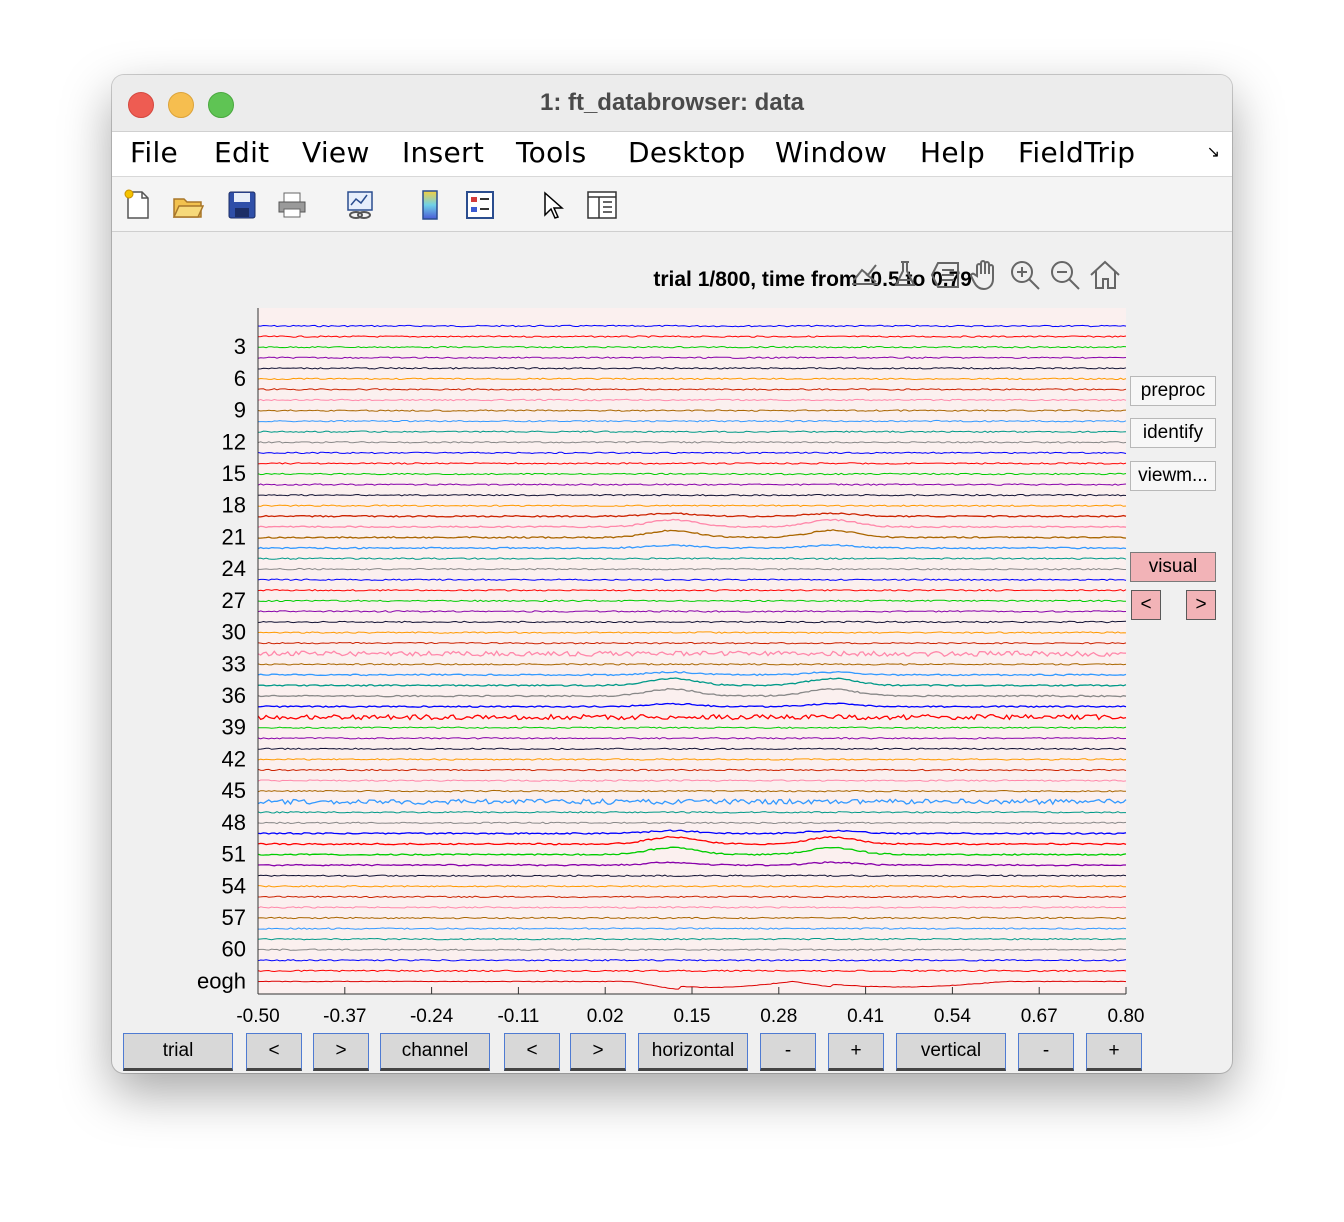 The height and width of the screenshot is (1222, 1344). What do you see at coordinates (234, 917) in the screenshot?
I see `y-tick-label: 57` at bounding box center [234, 917].